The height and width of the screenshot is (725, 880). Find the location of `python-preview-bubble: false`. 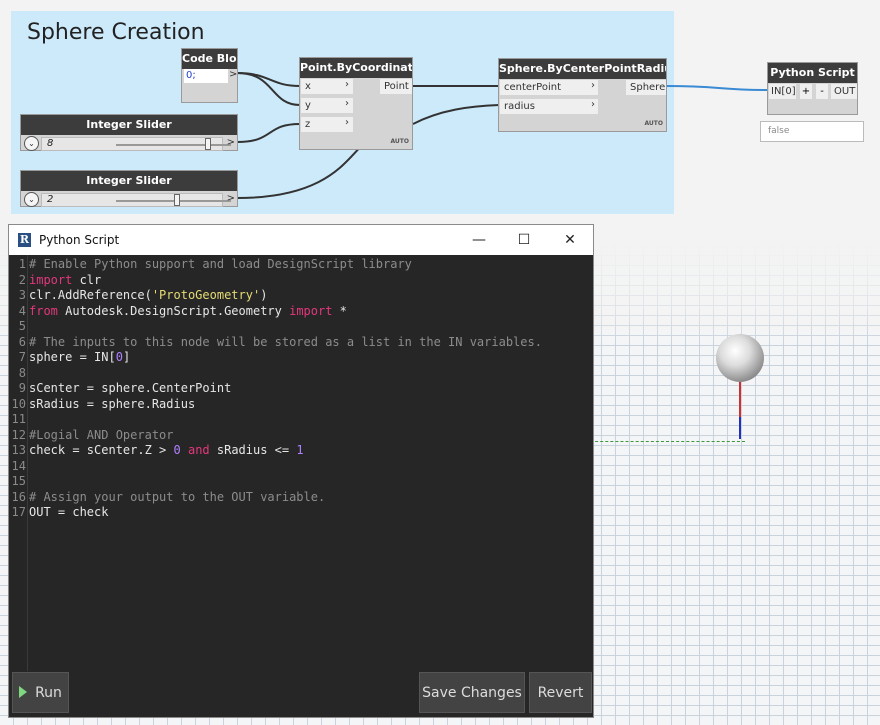

python-preview-bubble: false is located at coordinates (812, 131).